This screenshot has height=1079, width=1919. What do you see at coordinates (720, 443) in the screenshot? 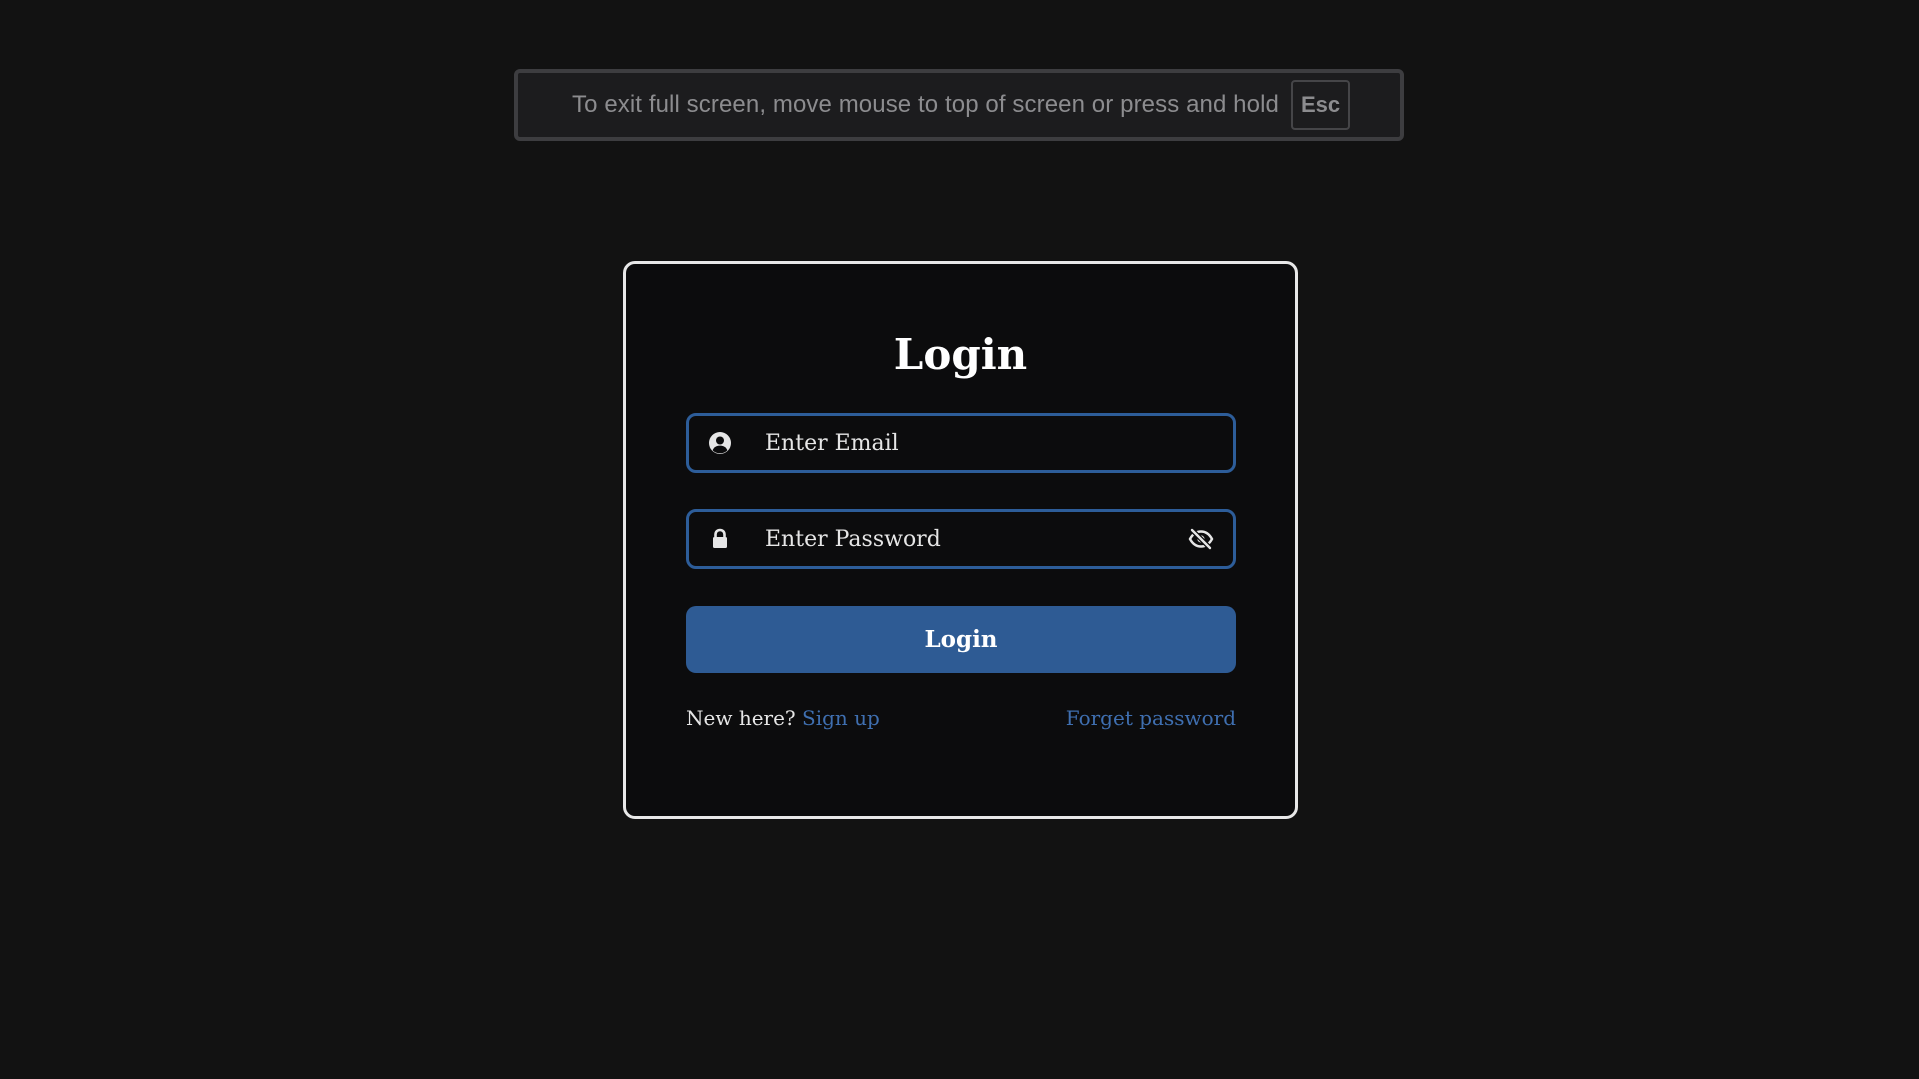
I see `user-circle-icon` at bounding box center [720, 443].